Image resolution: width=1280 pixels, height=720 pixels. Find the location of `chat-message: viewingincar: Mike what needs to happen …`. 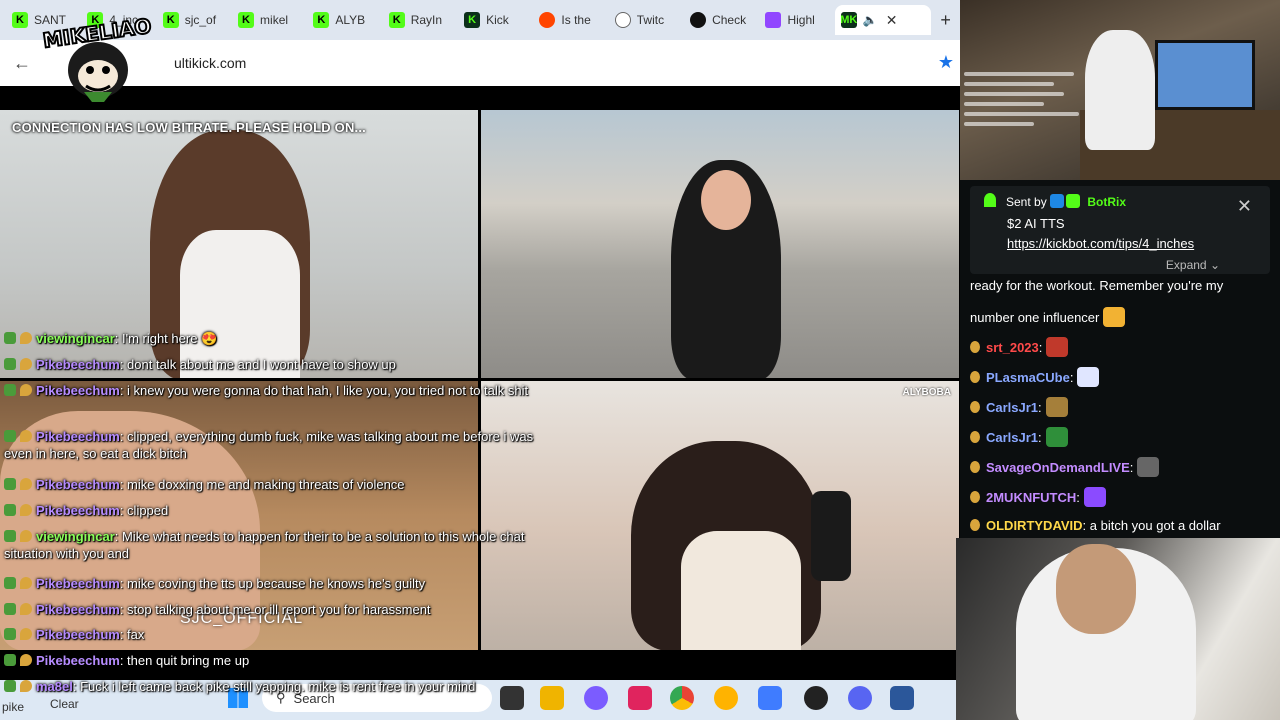

chat-message: viewingincar: Mike what needs to happen … is located at coordinates (269, 545).